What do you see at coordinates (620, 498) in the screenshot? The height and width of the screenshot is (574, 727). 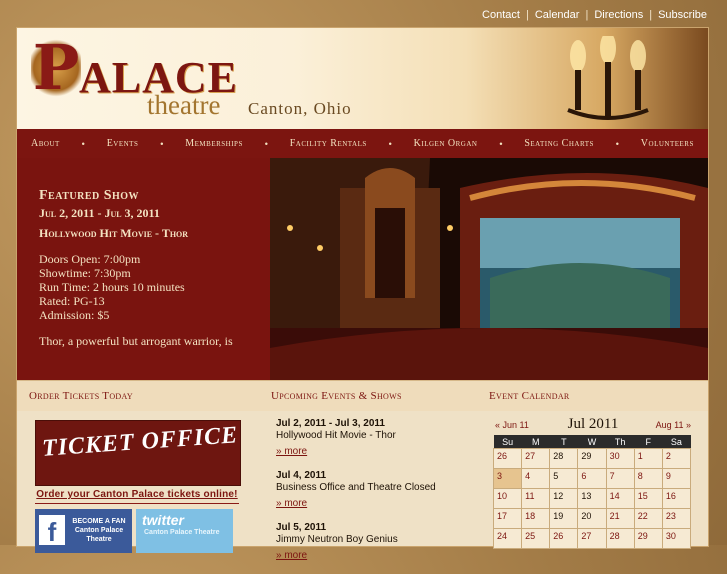 I see `calendar-day: 14` at bounding box center [620, 498].